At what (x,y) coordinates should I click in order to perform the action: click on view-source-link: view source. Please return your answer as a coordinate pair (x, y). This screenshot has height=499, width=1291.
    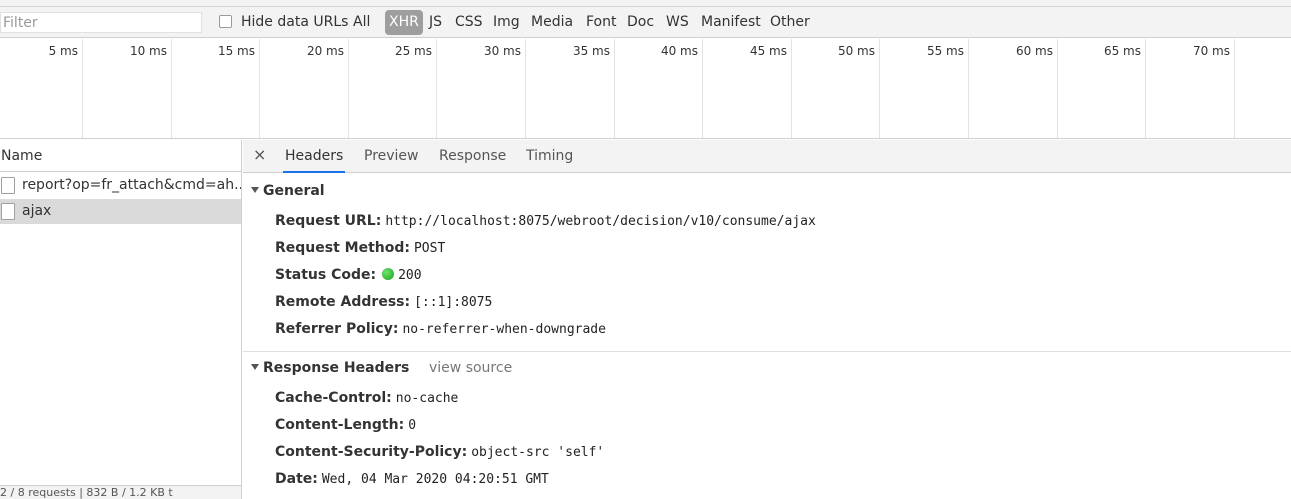
    Looking at the image, I should click on (470, 368).